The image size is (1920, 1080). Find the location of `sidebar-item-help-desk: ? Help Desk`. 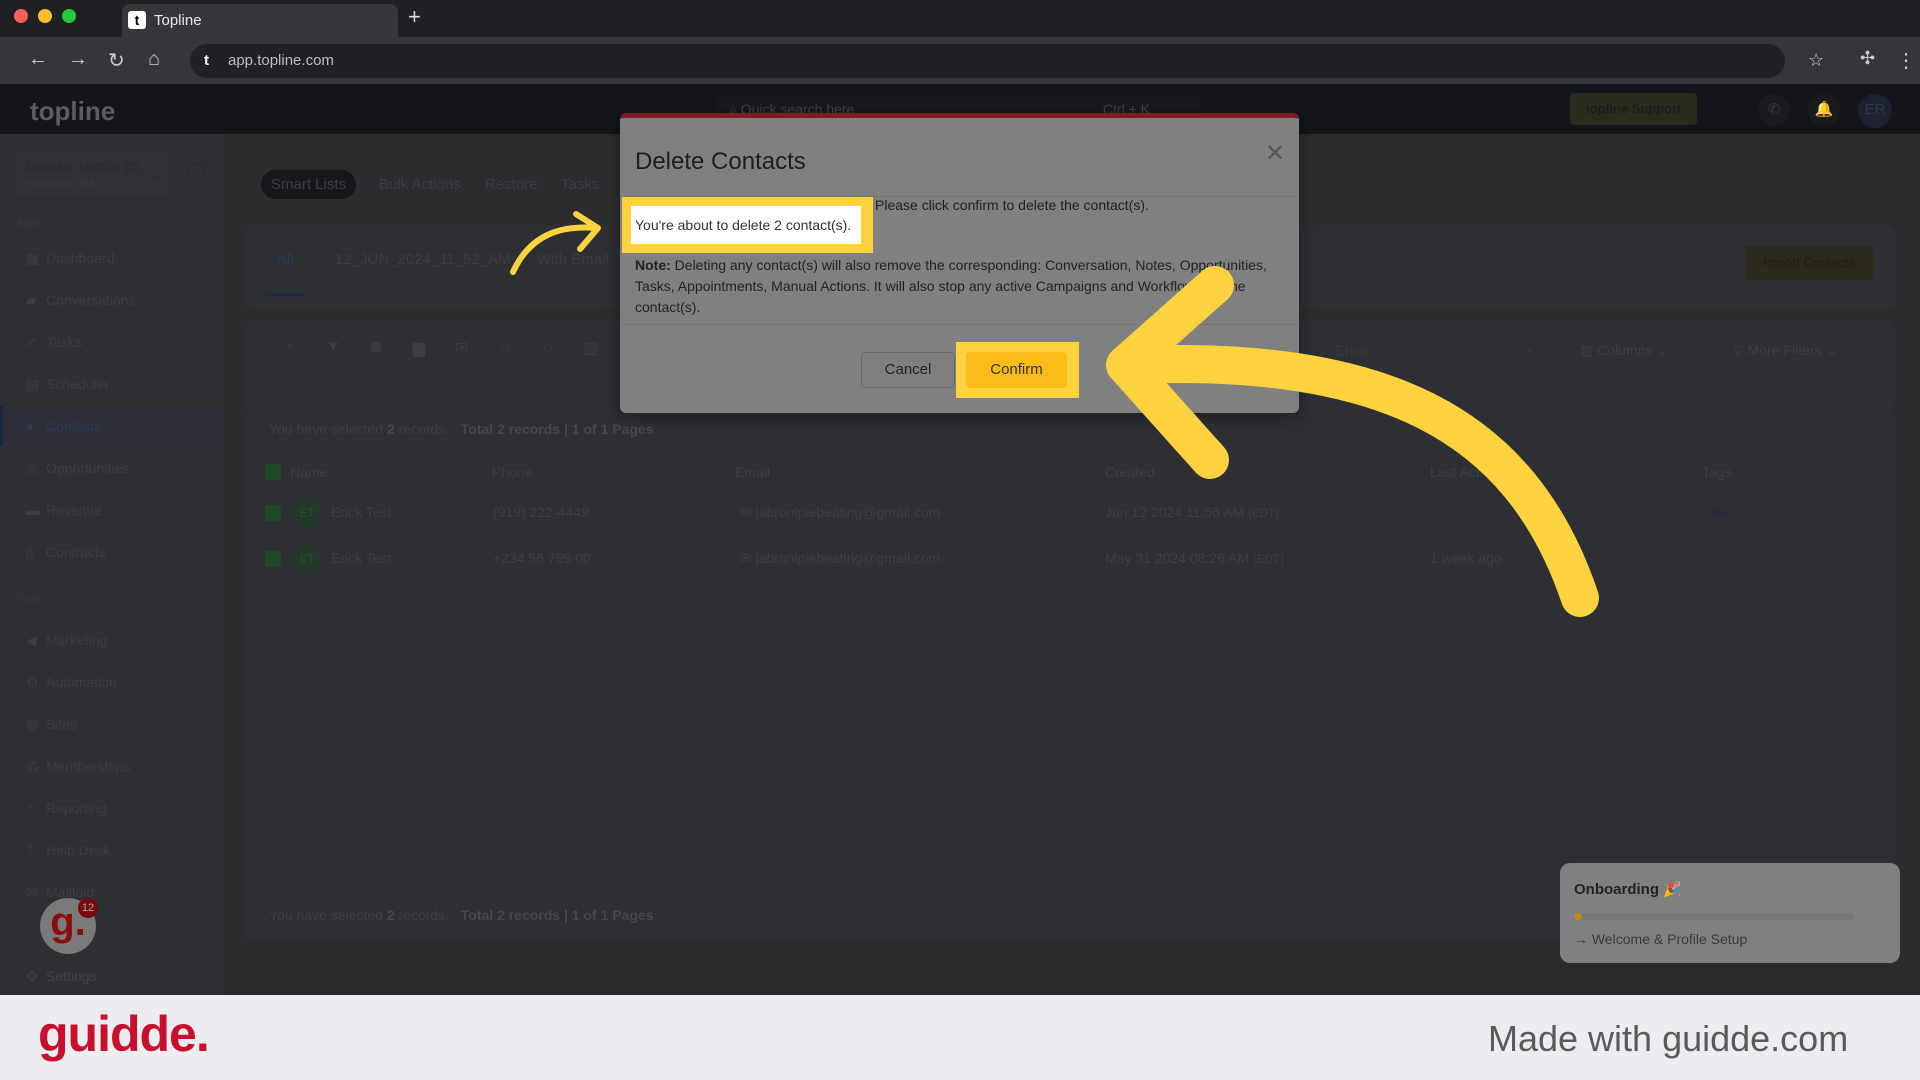

sidebar-item-help-desk: ? Help Desk is located at coordinates (68, 850).